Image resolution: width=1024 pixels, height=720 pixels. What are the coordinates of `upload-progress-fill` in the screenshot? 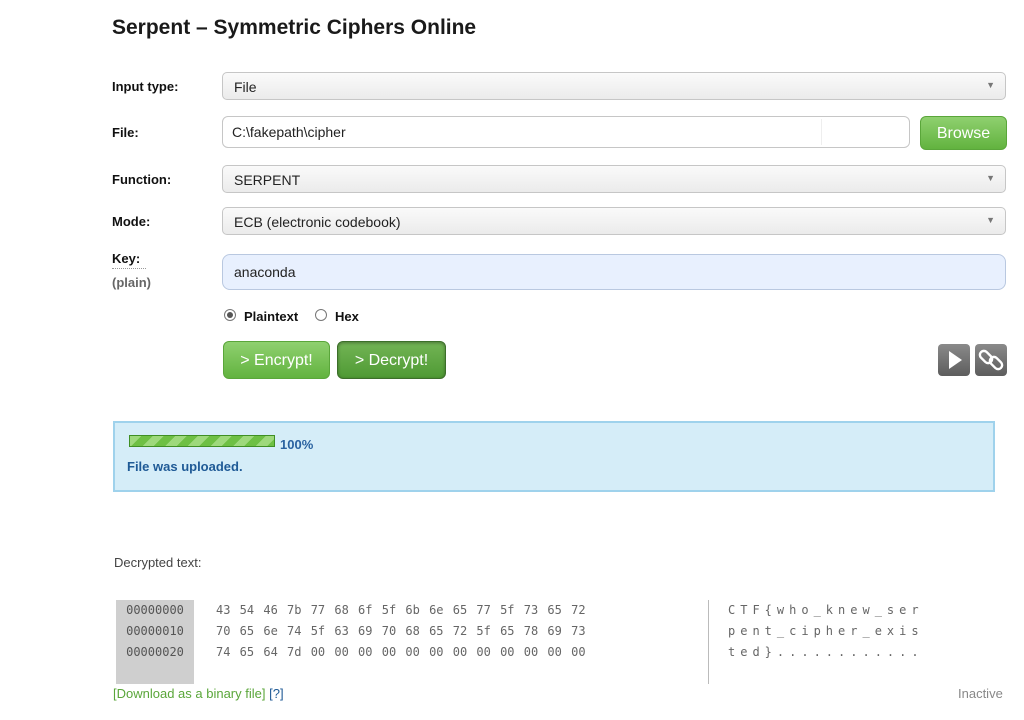 It's located at (202, 441).